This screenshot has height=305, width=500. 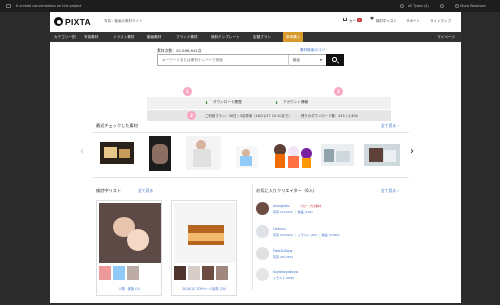 I want to click on creator-stats: イラスト (658), so click(x=283, y=278).